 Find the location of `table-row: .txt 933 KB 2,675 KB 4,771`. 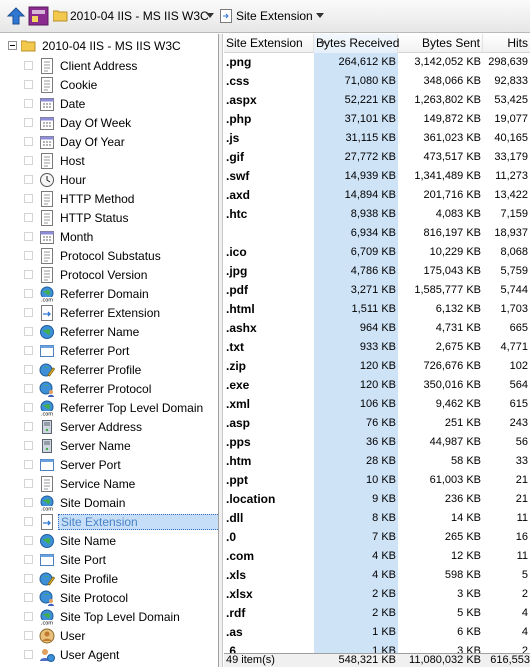

table-row: .txt 933 KB 2,675 KB 4,771 is located at coordinates (377, 347).